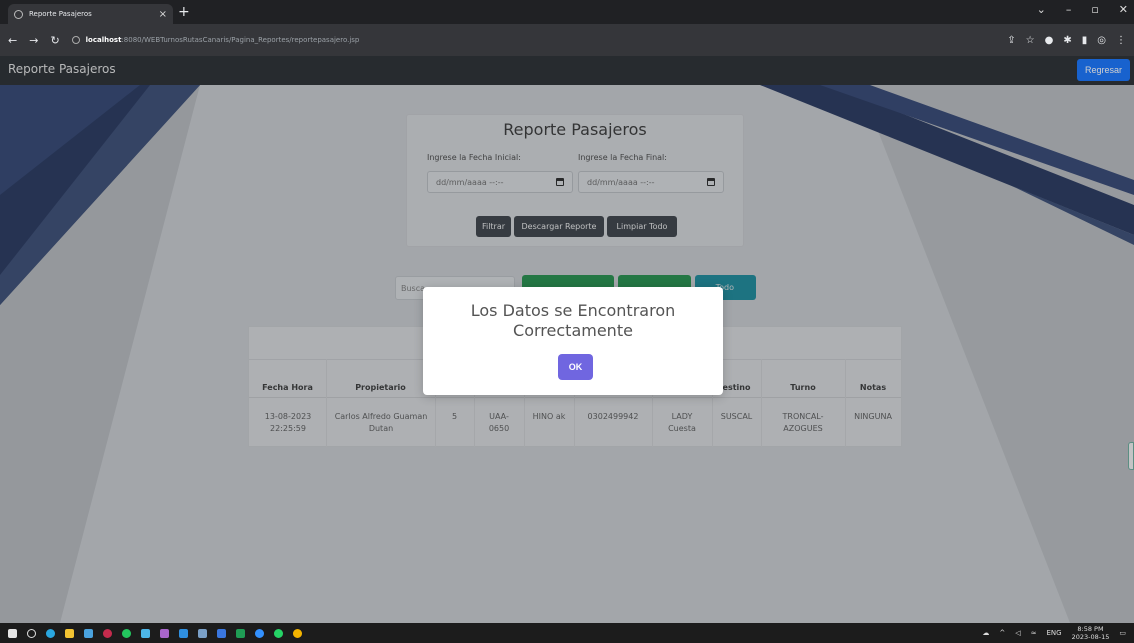  What do you see at coordinates (1123, 9) in the screenshot?
I see `close-window-icon: ✕` at bounding box center [1123, 9].